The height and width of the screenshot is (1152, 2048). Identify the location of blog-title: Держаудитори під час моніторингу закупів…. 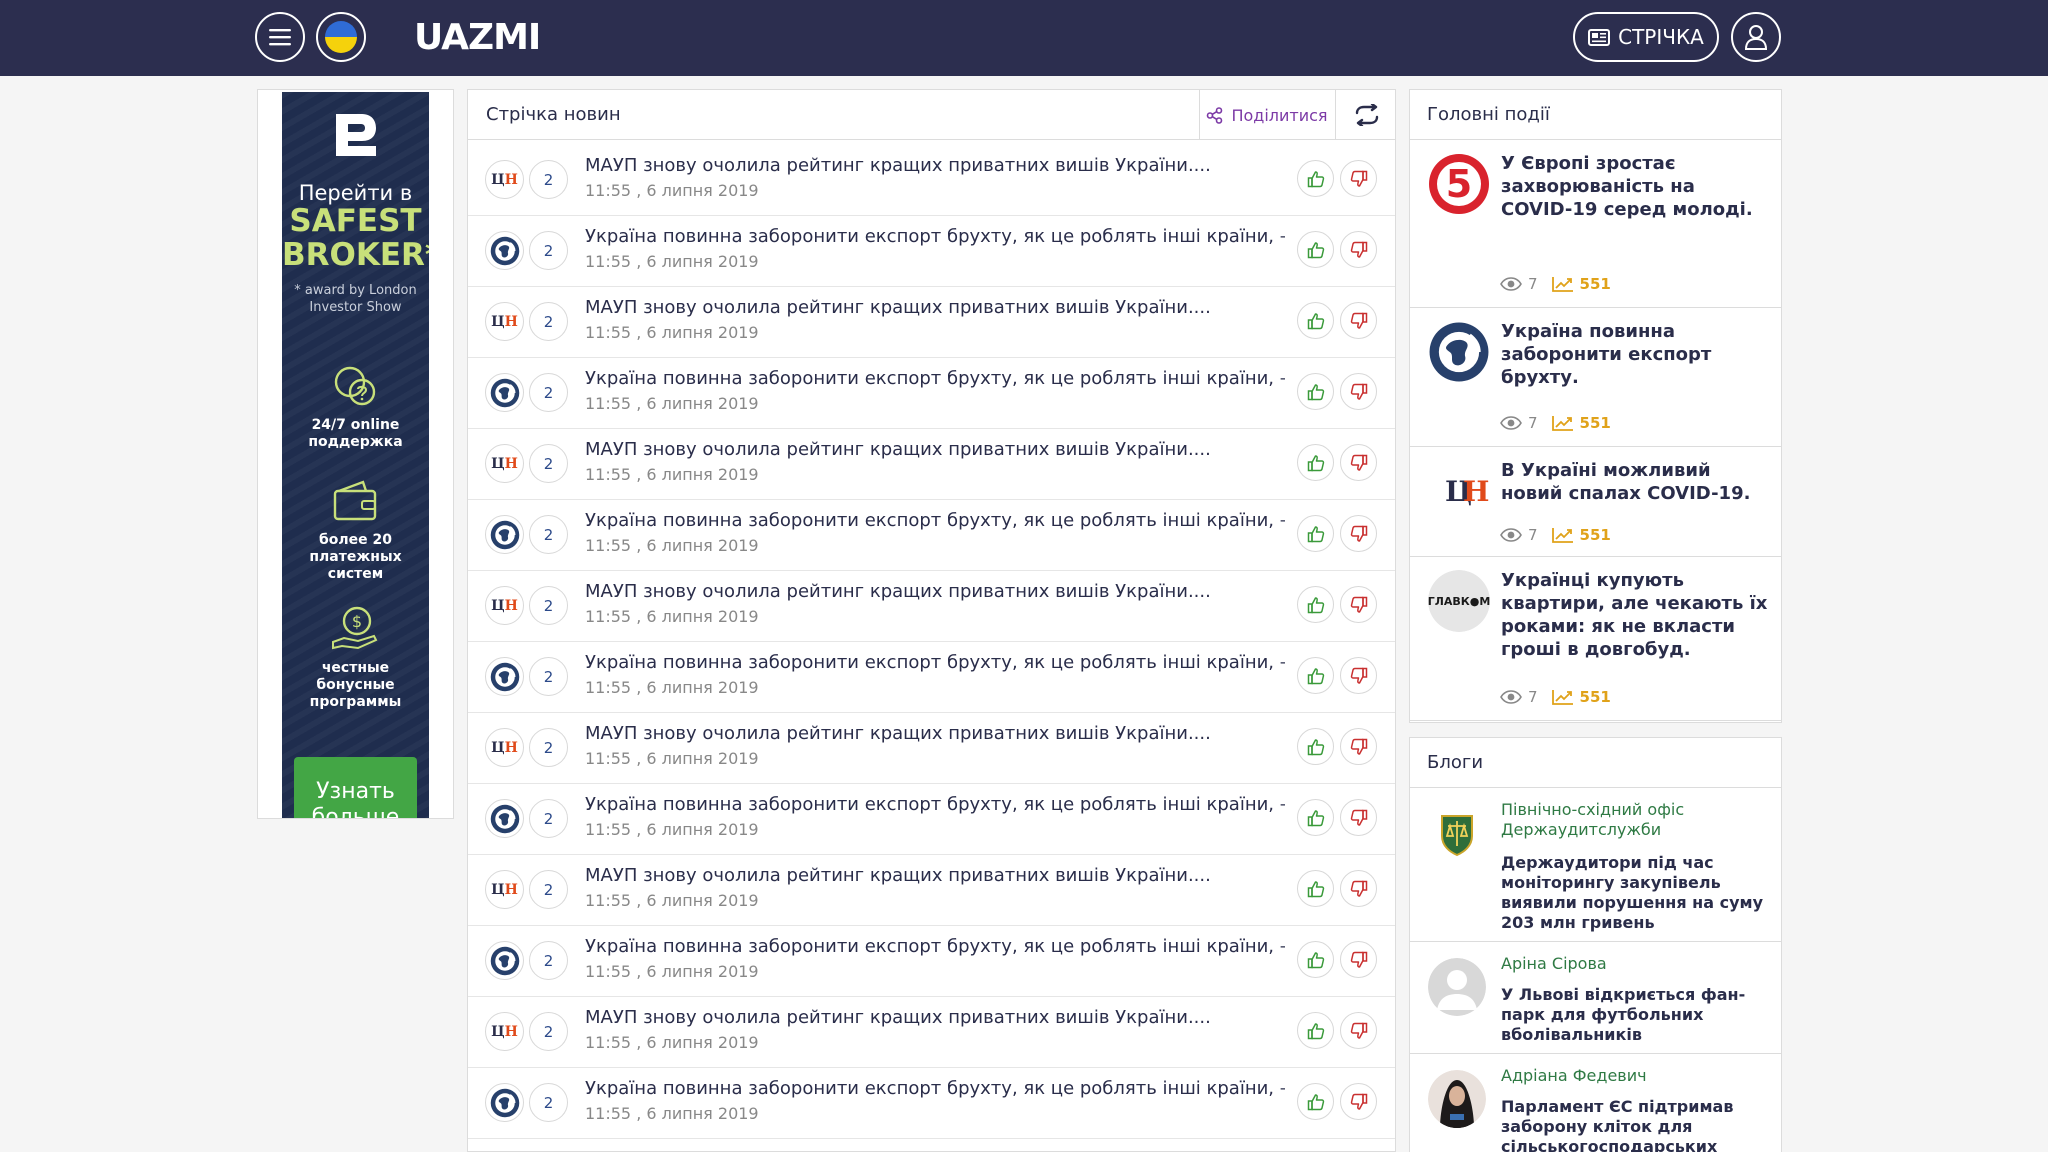
(1636, 893).